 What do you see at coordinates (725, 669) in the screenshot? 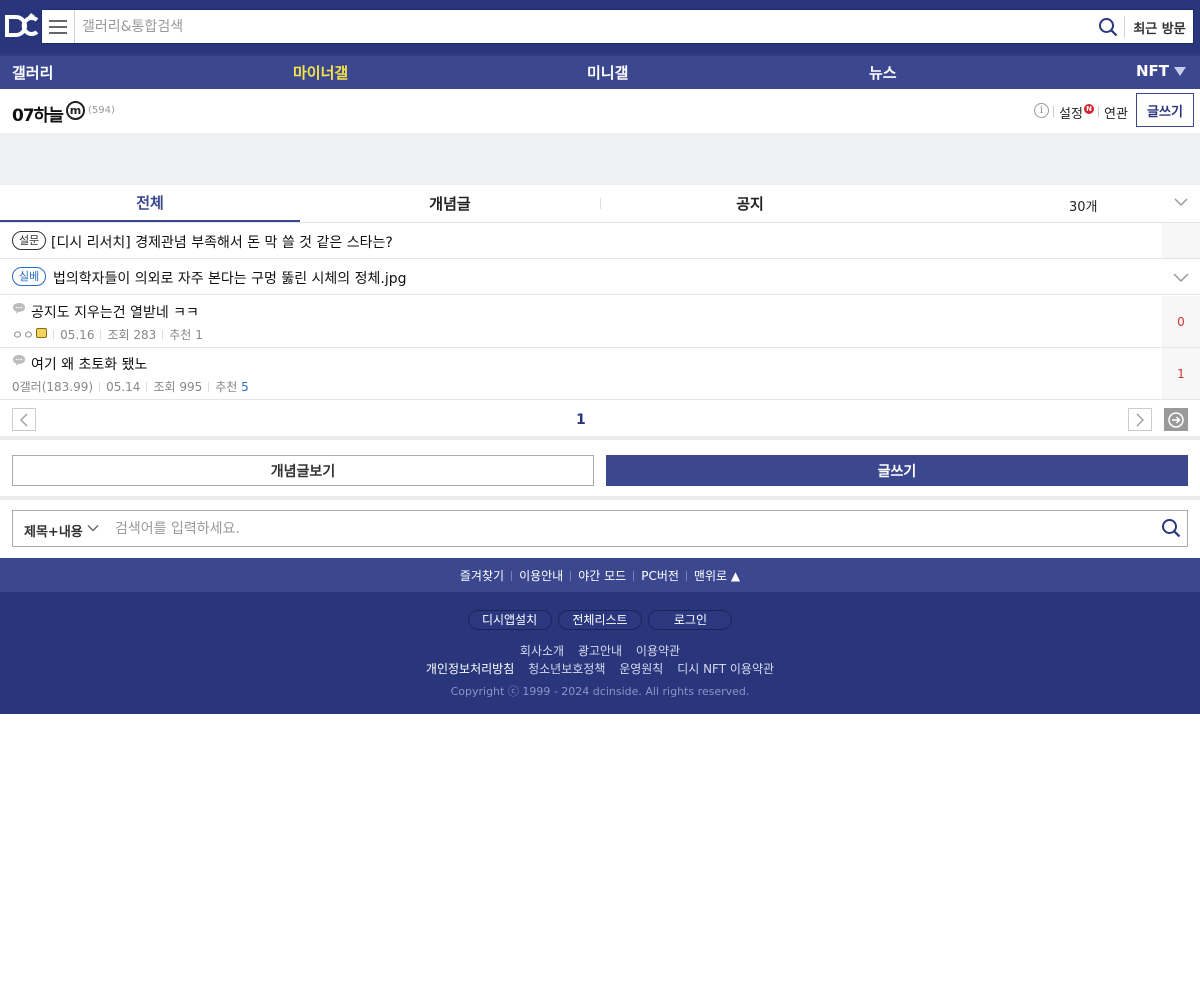
I see `nft-terms-link: 디시 NFT 이용약관` at bounding box center [725, 669].